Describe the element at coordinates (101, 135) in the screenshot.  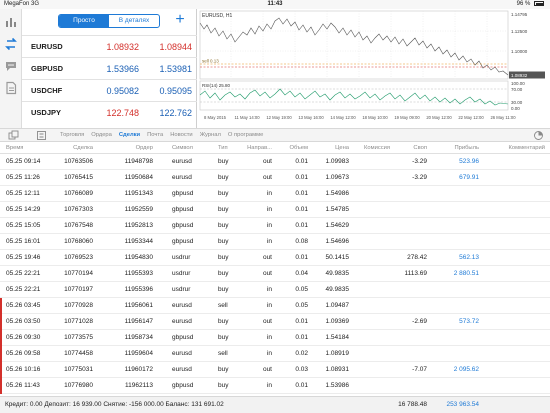
I see `tab-item: Ордера` at that location.